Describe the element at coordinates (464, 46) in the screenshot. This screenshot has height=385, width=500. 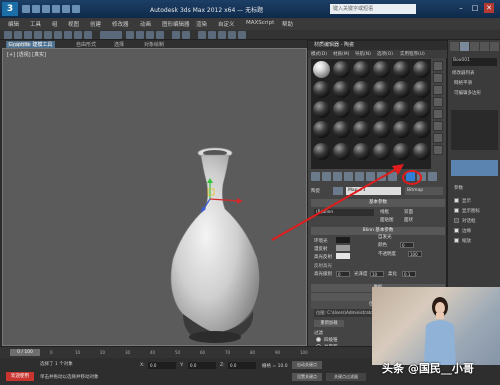
I see `modify-tab-icon` at that location.